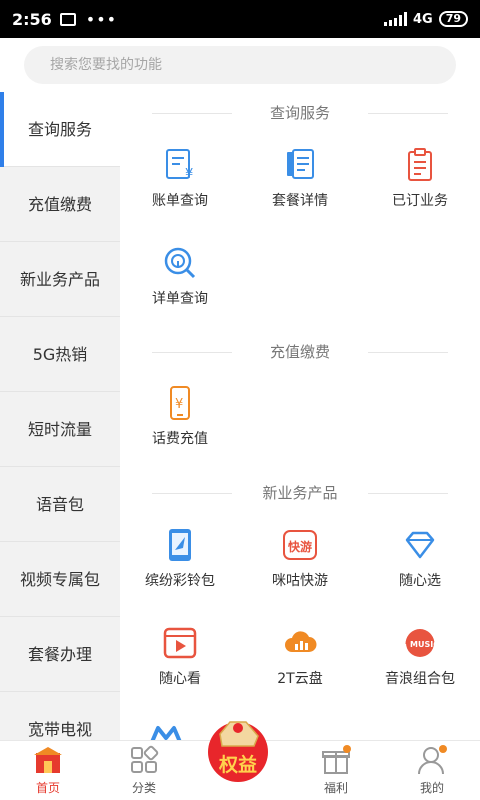 Image resolution: width=480 pixels, height=800 pixels. I want to click on benefits-badge-text: 权益, so click(237, 765).